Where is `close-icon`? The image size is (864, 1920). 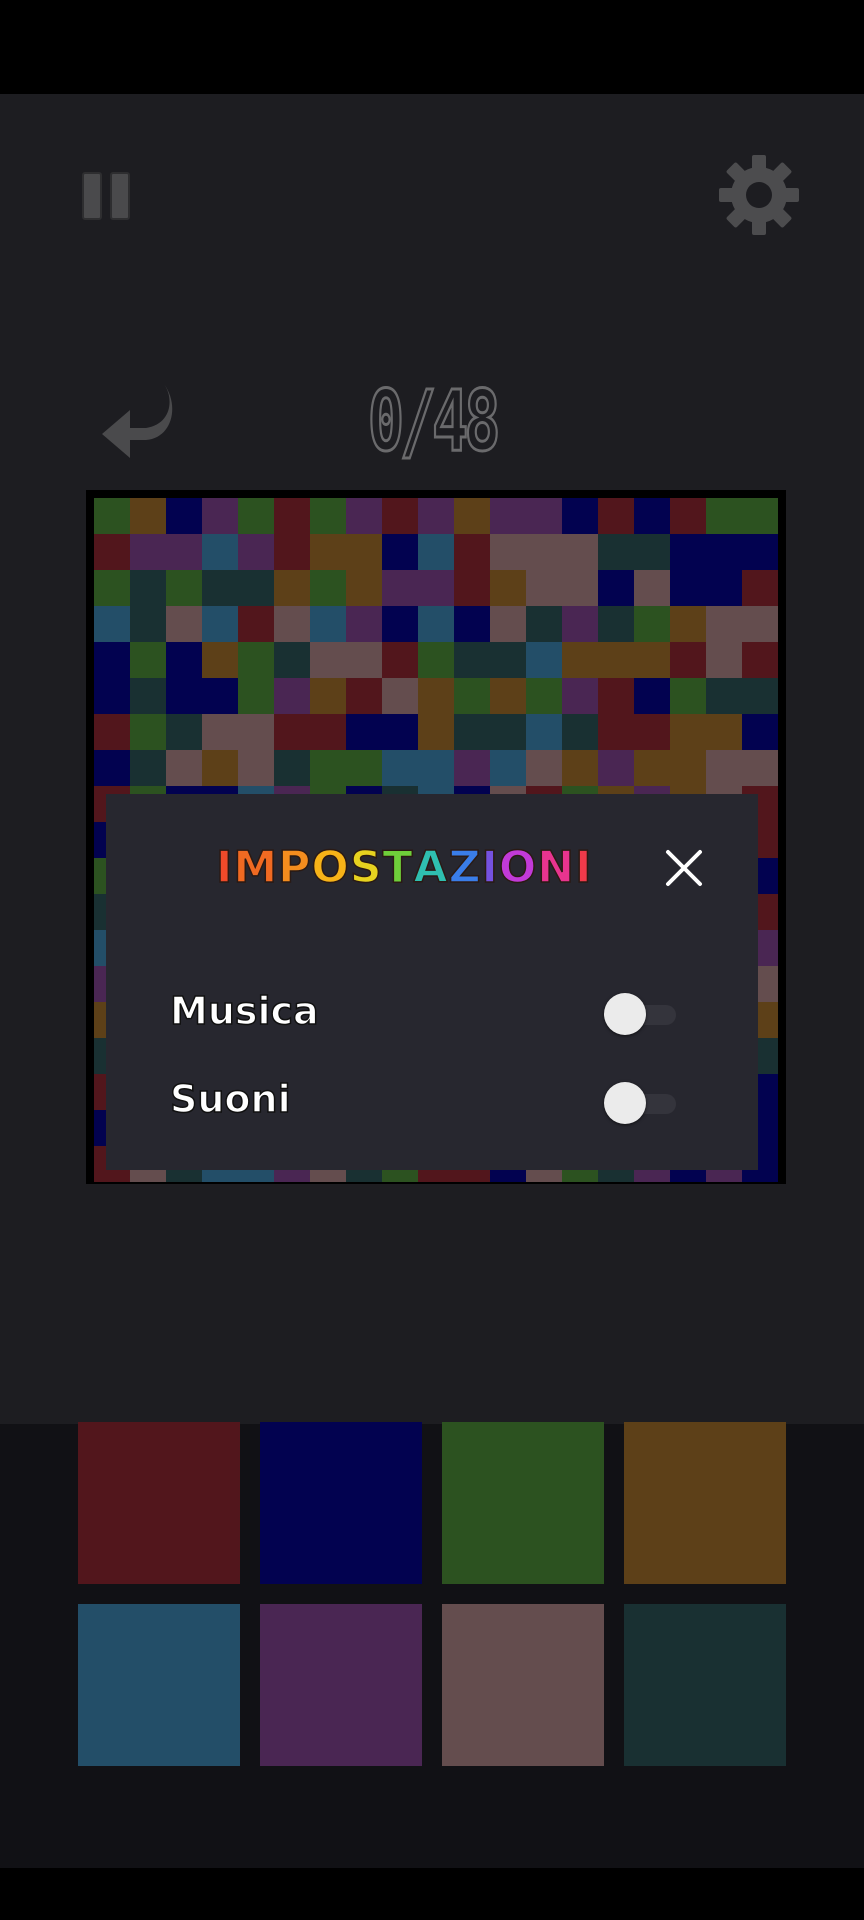
close-icon is located at coordinates (684, 868).